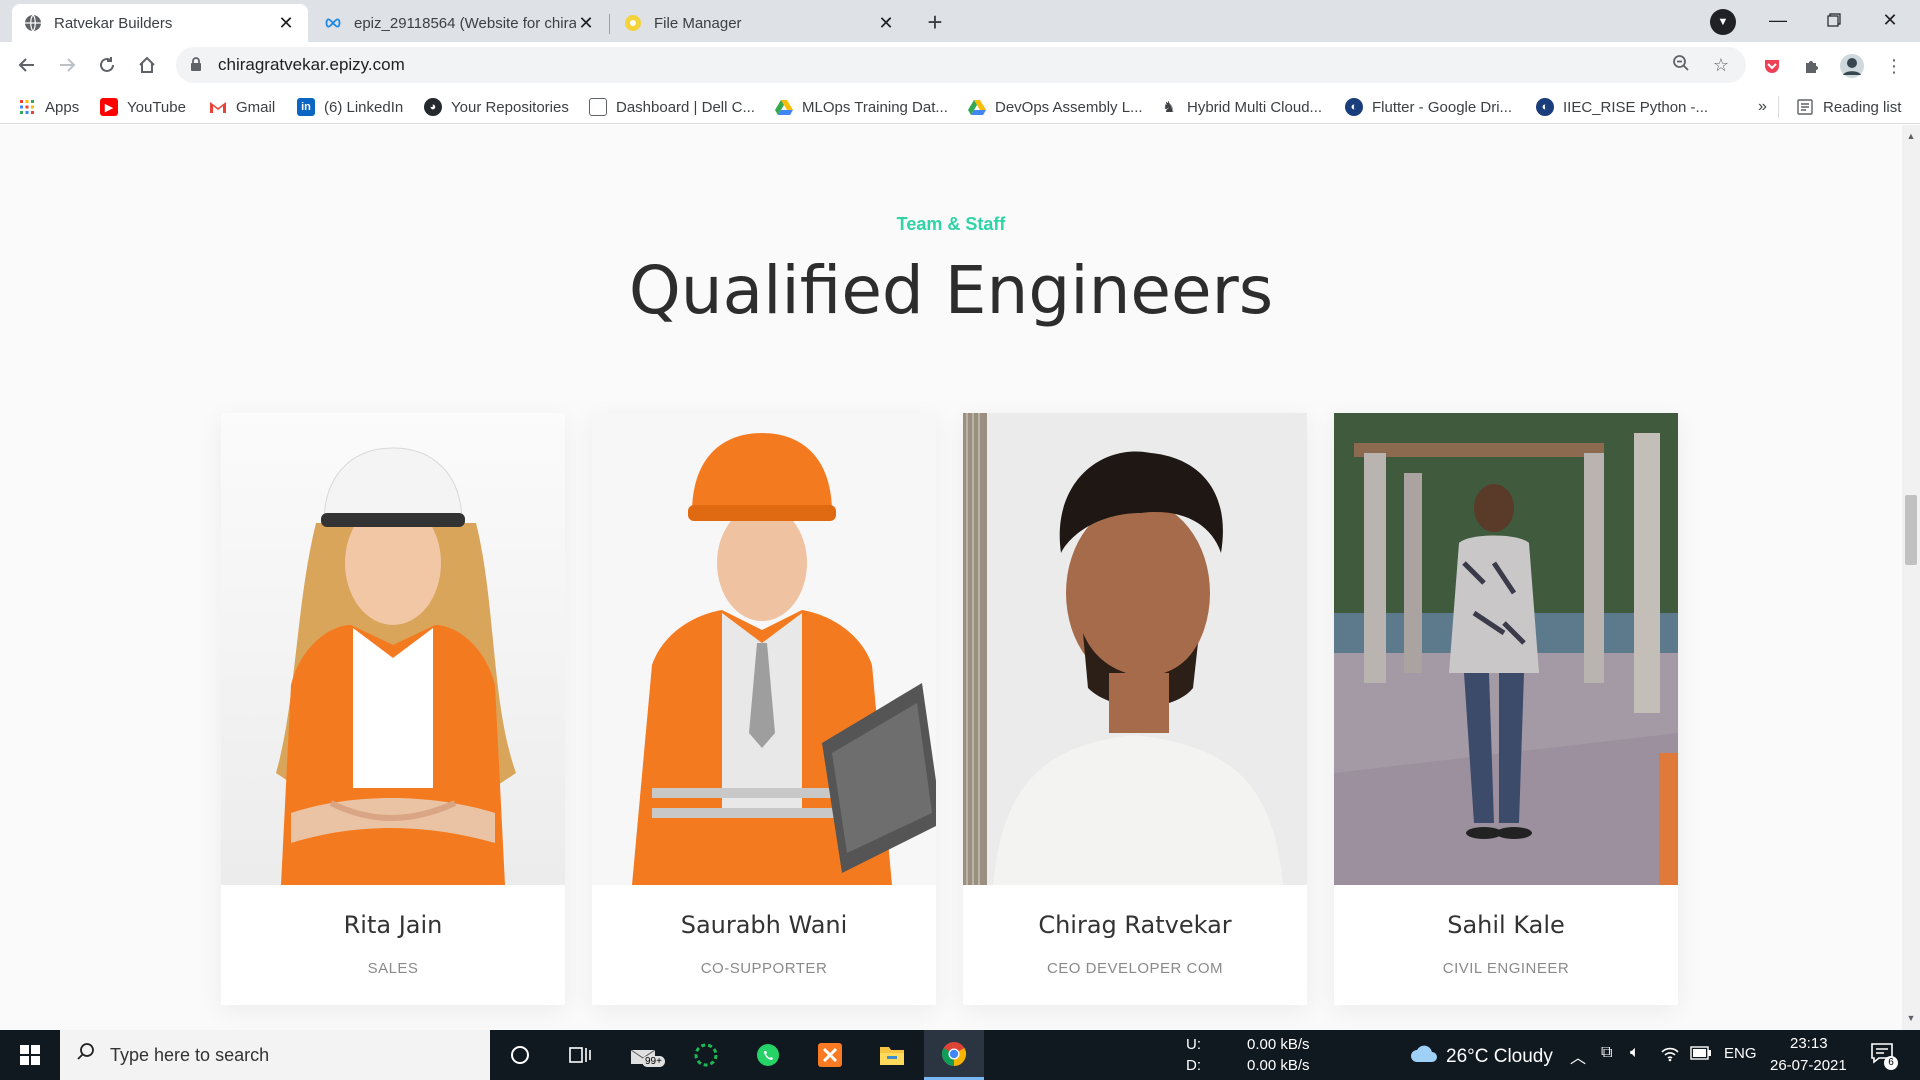  What do you see at coordinates (951, 290) in the screenshot?
I see `section-title: Qualified Engineers` at bounding box center [951, 290].